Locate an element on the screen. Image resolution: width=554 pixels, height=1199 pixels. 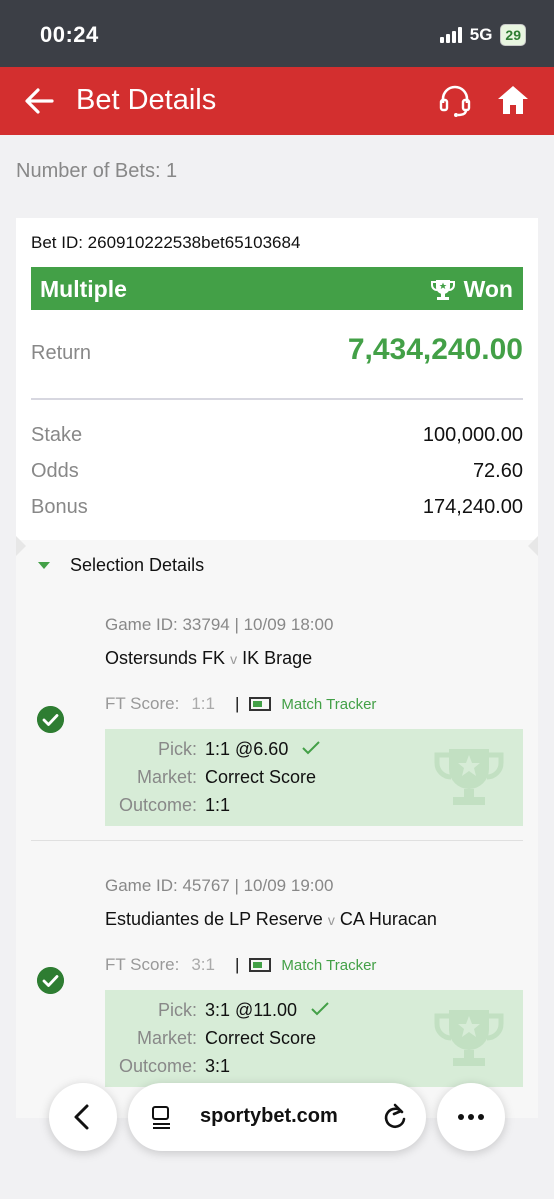
home-team: Ostersunds FK is located at coordinates (165, 658).